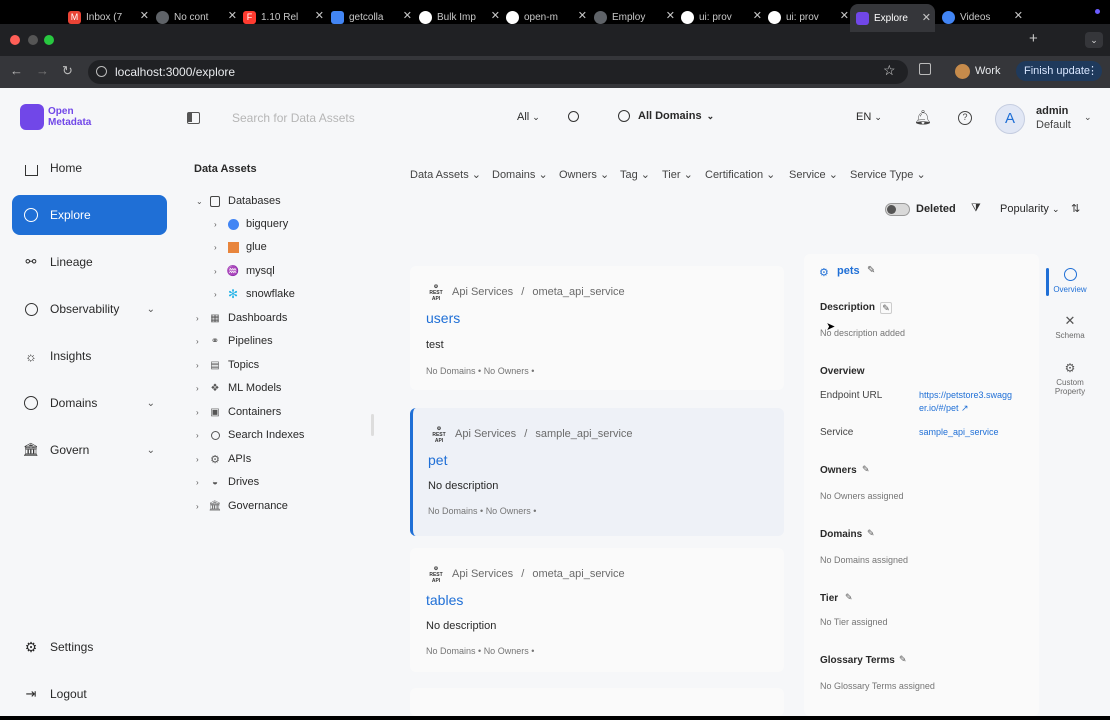 The height and width of the screenshot is (720, 1110). Describe the element at coordinates (15, 40) in the screenshot. I see `window-close-button` at that location.